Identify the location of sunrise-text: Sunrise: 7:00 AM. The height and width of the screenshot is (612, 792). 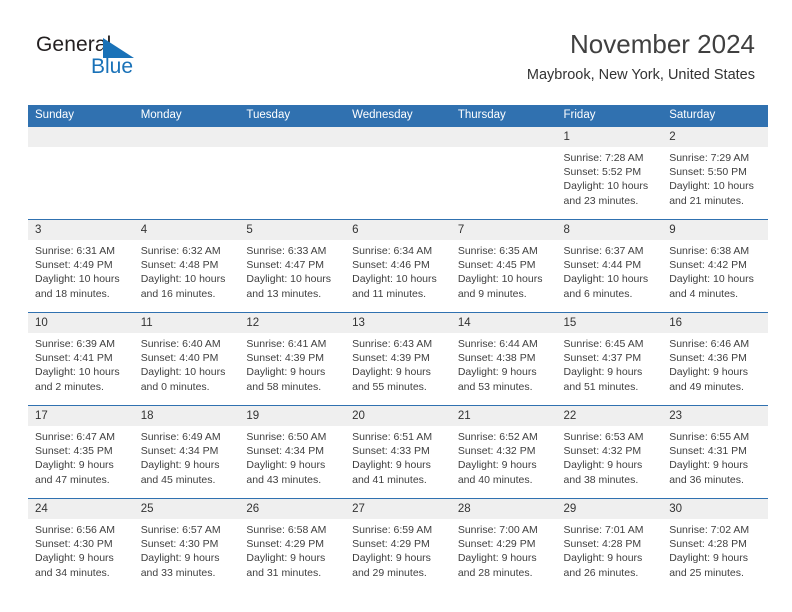
(497, 530).